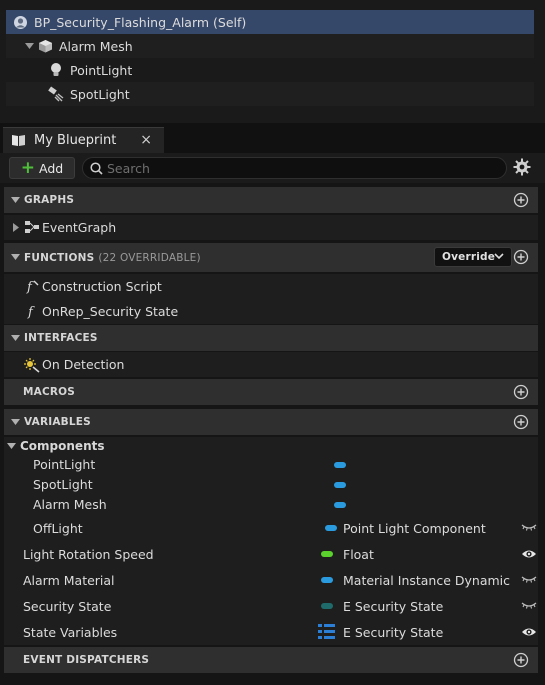 The image size is (545, 685). I want to click on close-icon: ×, so click(146, 140).